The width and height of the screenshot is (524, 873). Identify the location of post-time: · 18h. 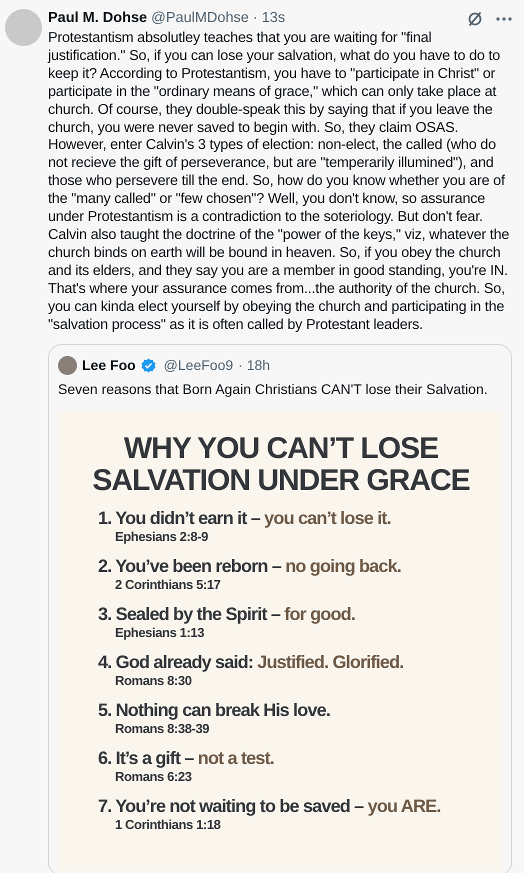
(254, 365).